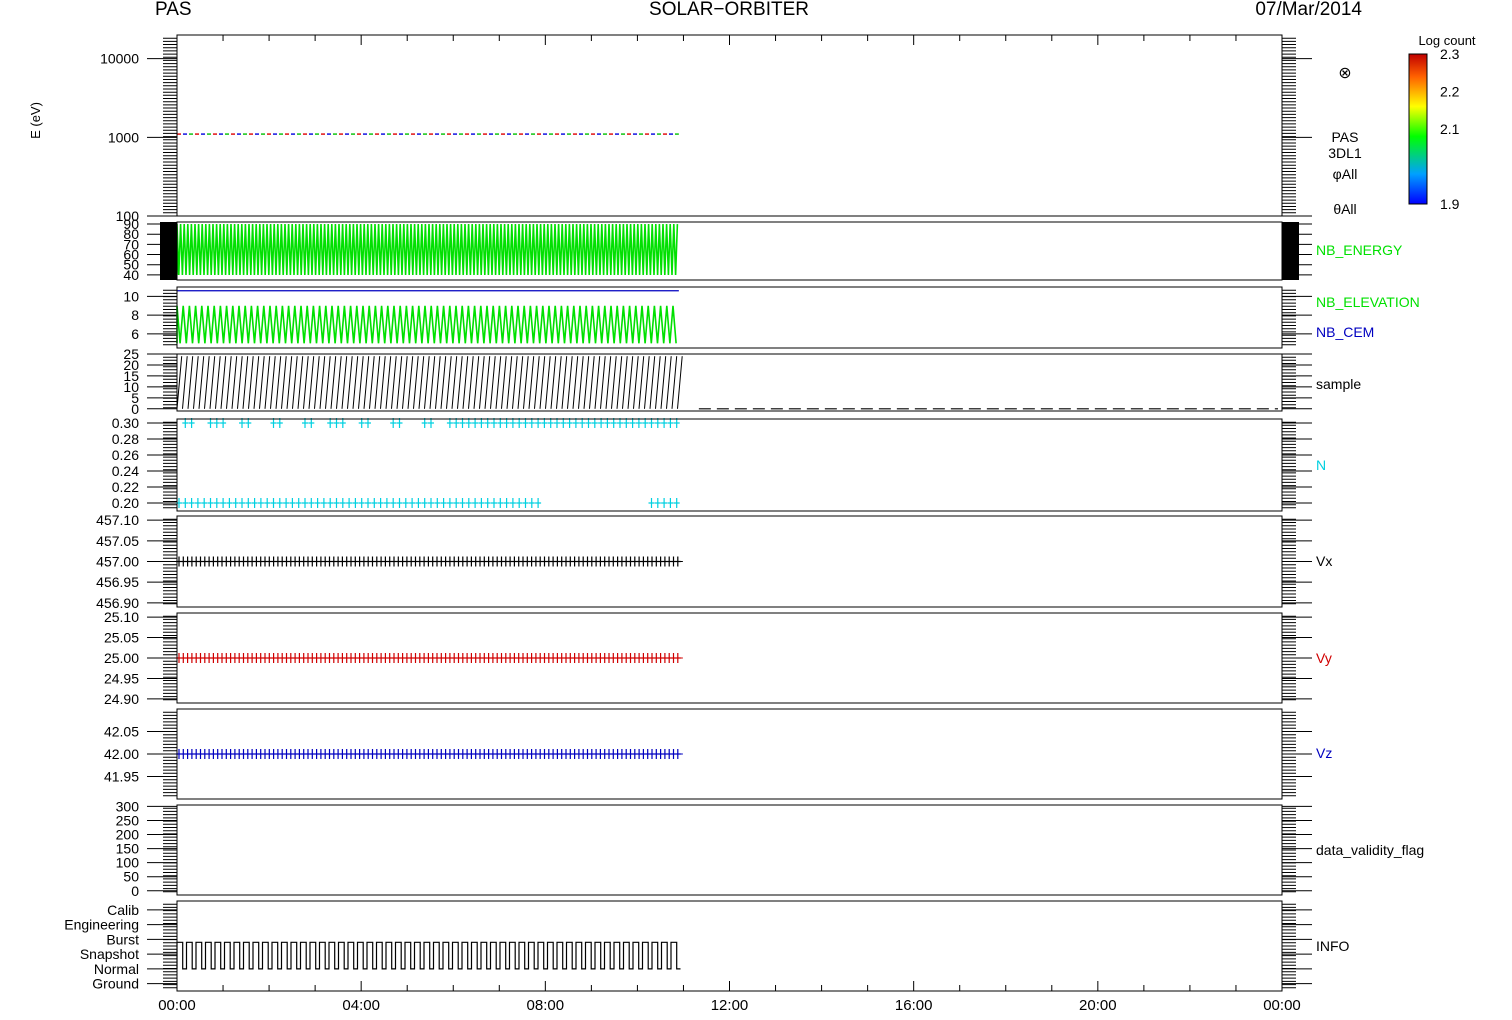 This screenshot has width=1512, height=1020. What do you see at coordinates (116, 969) in the screenshot?
I see `y-tick-label: Normal` at bounding box center [116, 969].